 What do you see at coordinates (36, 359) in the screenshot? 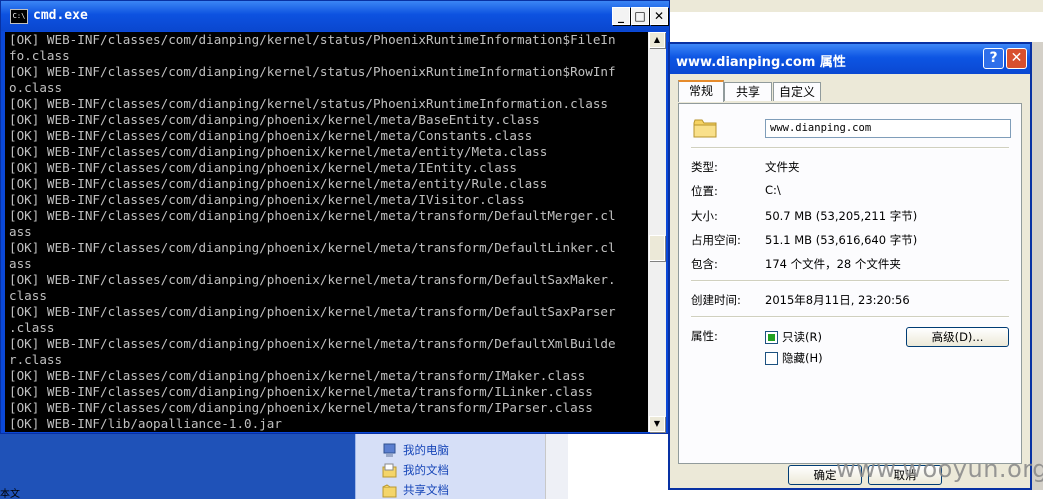
I see `console-line: r.class` at bounding box center [36, 359].